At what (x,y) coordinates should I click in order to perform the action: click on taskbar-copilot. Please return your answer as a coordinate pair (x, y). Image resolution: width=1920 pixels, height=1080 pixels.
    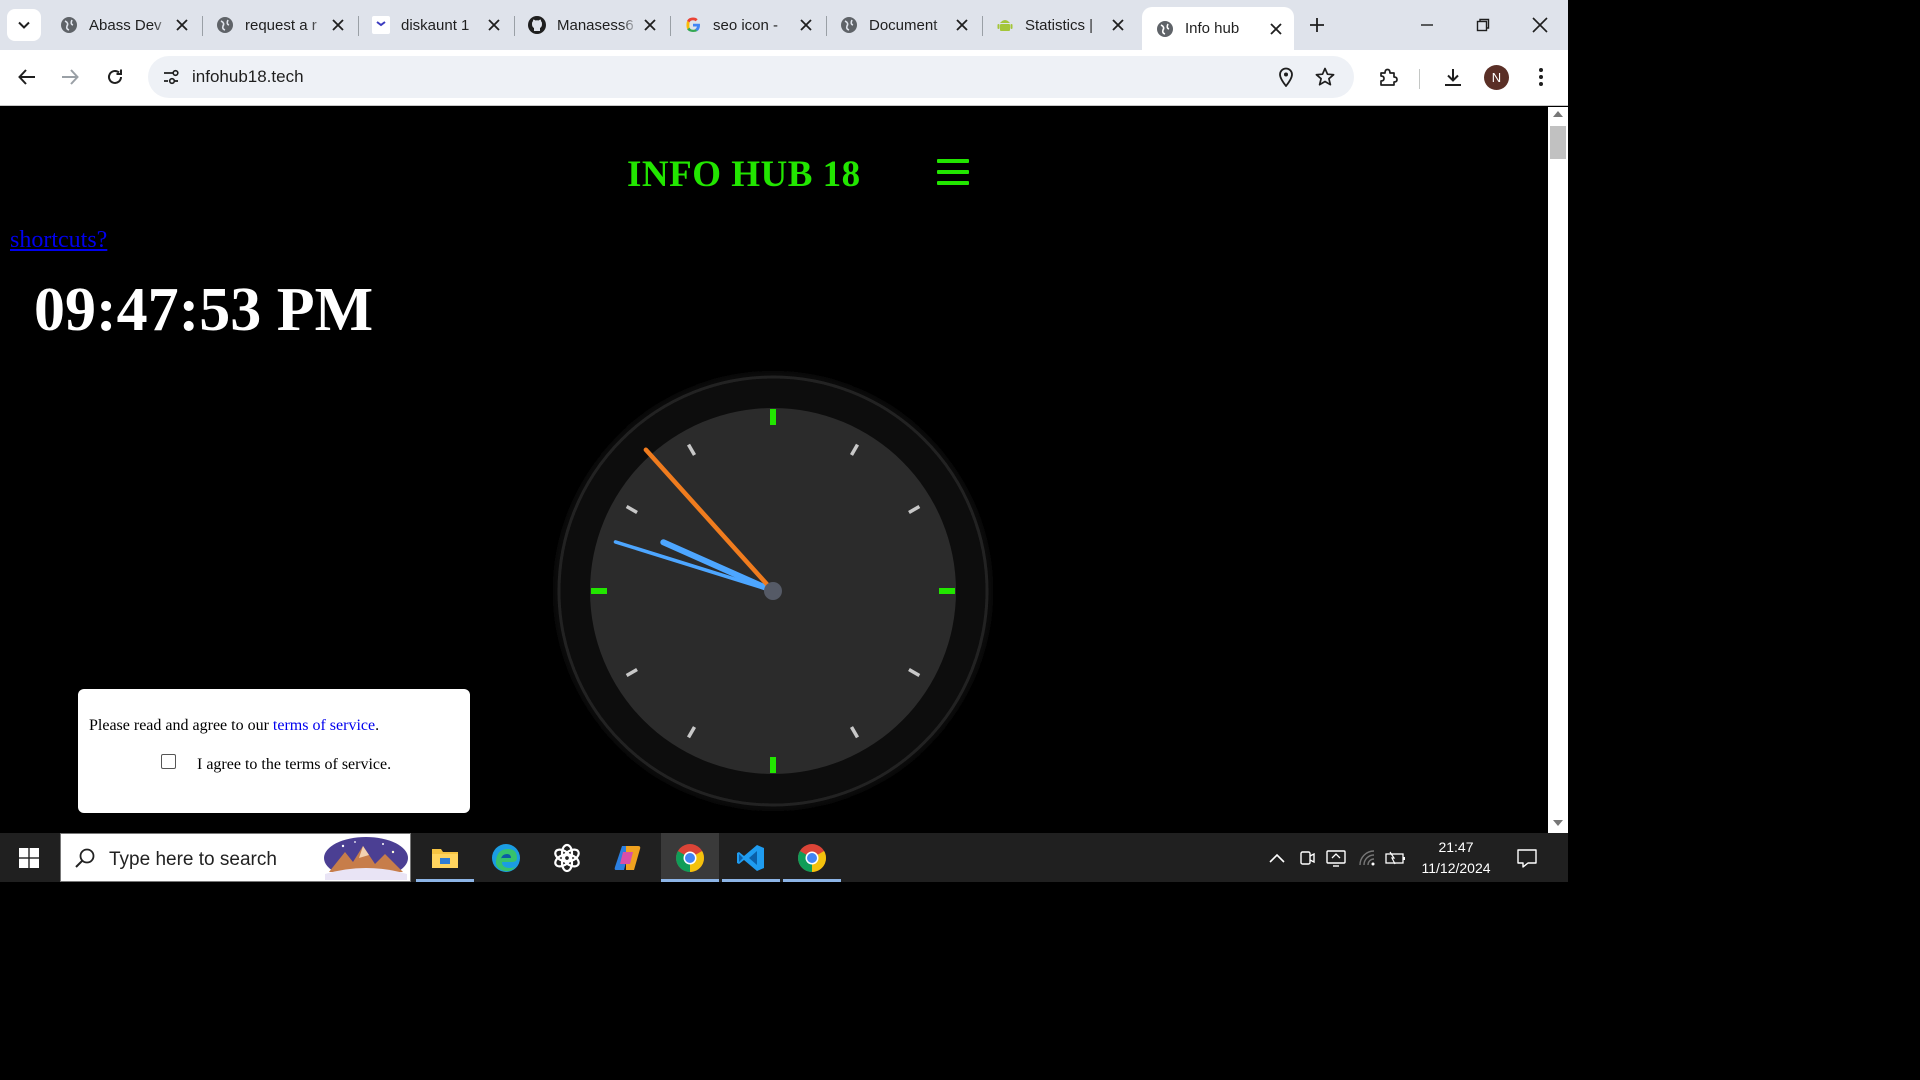
    Looking at the image, I should click on (628, 857).